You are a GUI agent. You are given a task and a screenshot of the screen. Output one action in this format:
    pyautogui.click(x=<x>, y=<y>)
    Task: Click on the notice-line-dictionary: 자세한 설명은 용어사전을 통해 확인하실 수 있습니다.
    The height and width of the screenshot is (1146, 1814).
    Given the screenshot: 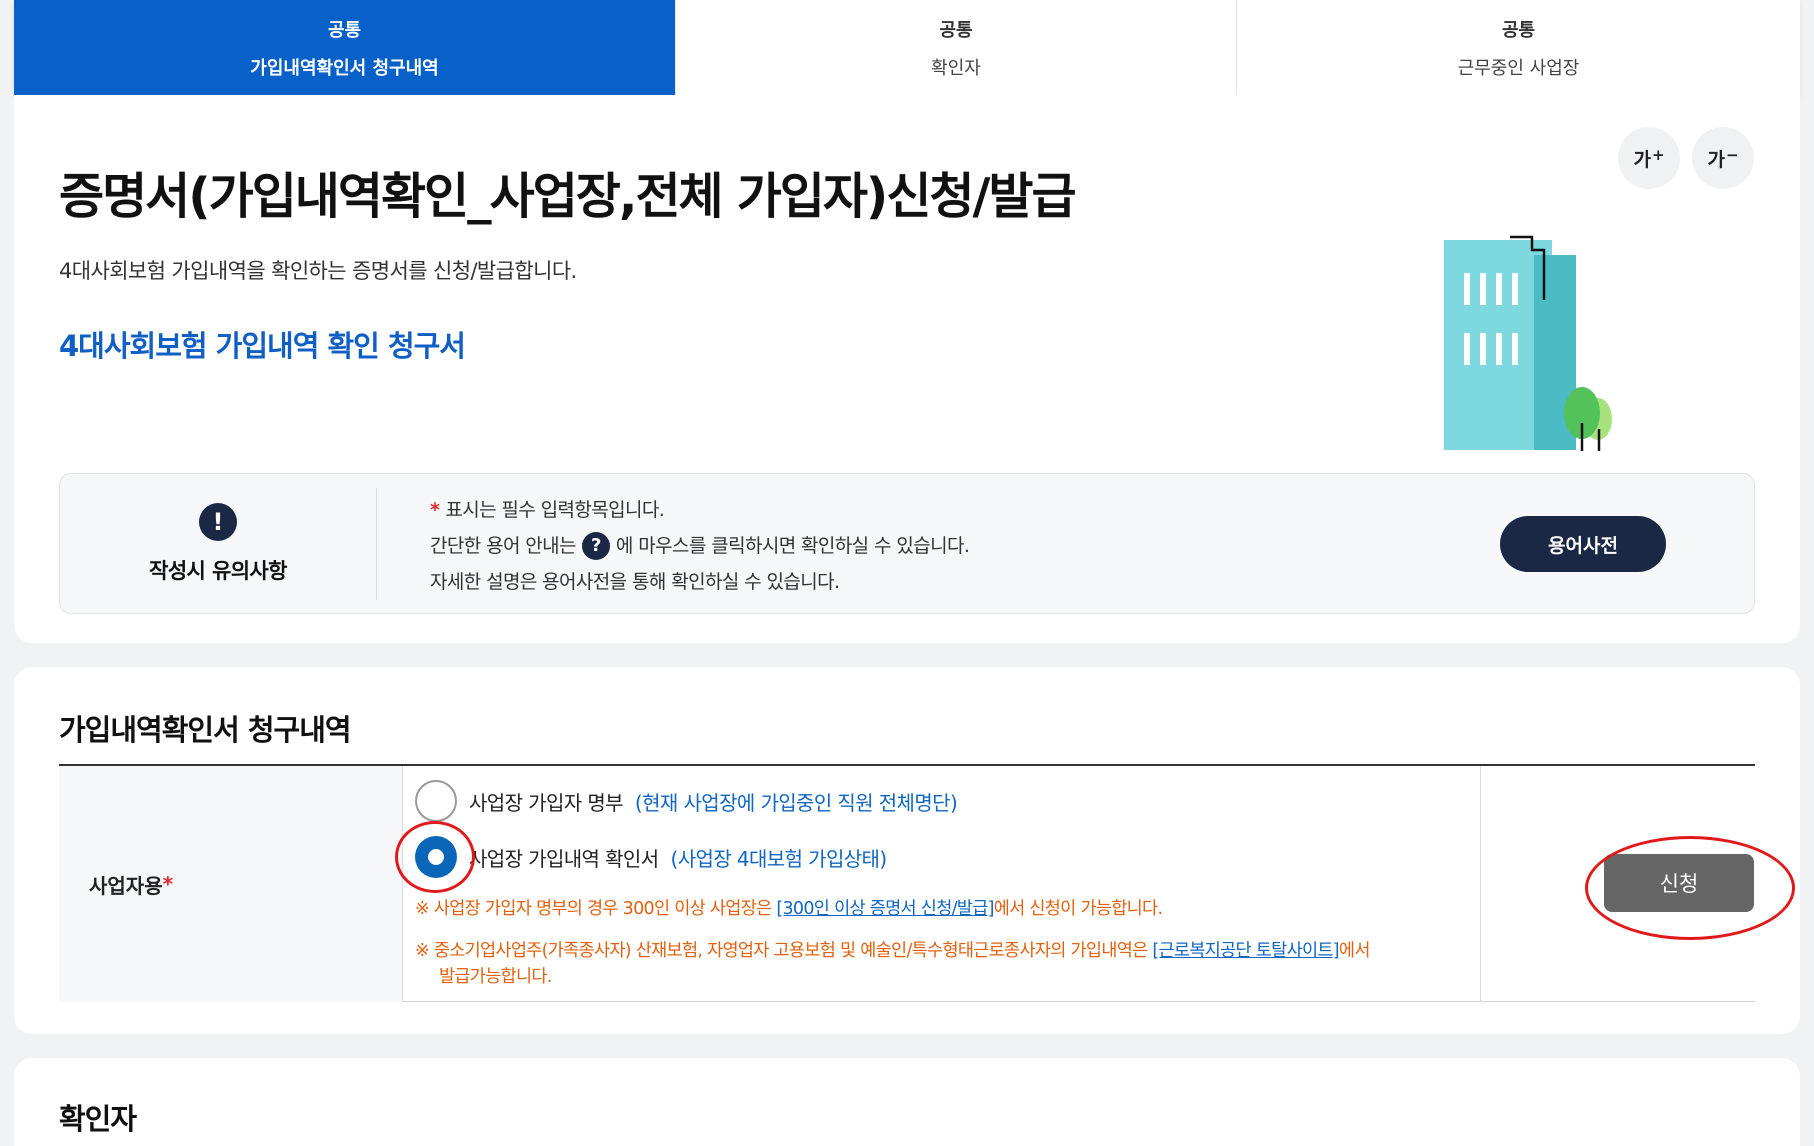 What is the action you would take?
    pyautogui.click(x=699, y=582)
    